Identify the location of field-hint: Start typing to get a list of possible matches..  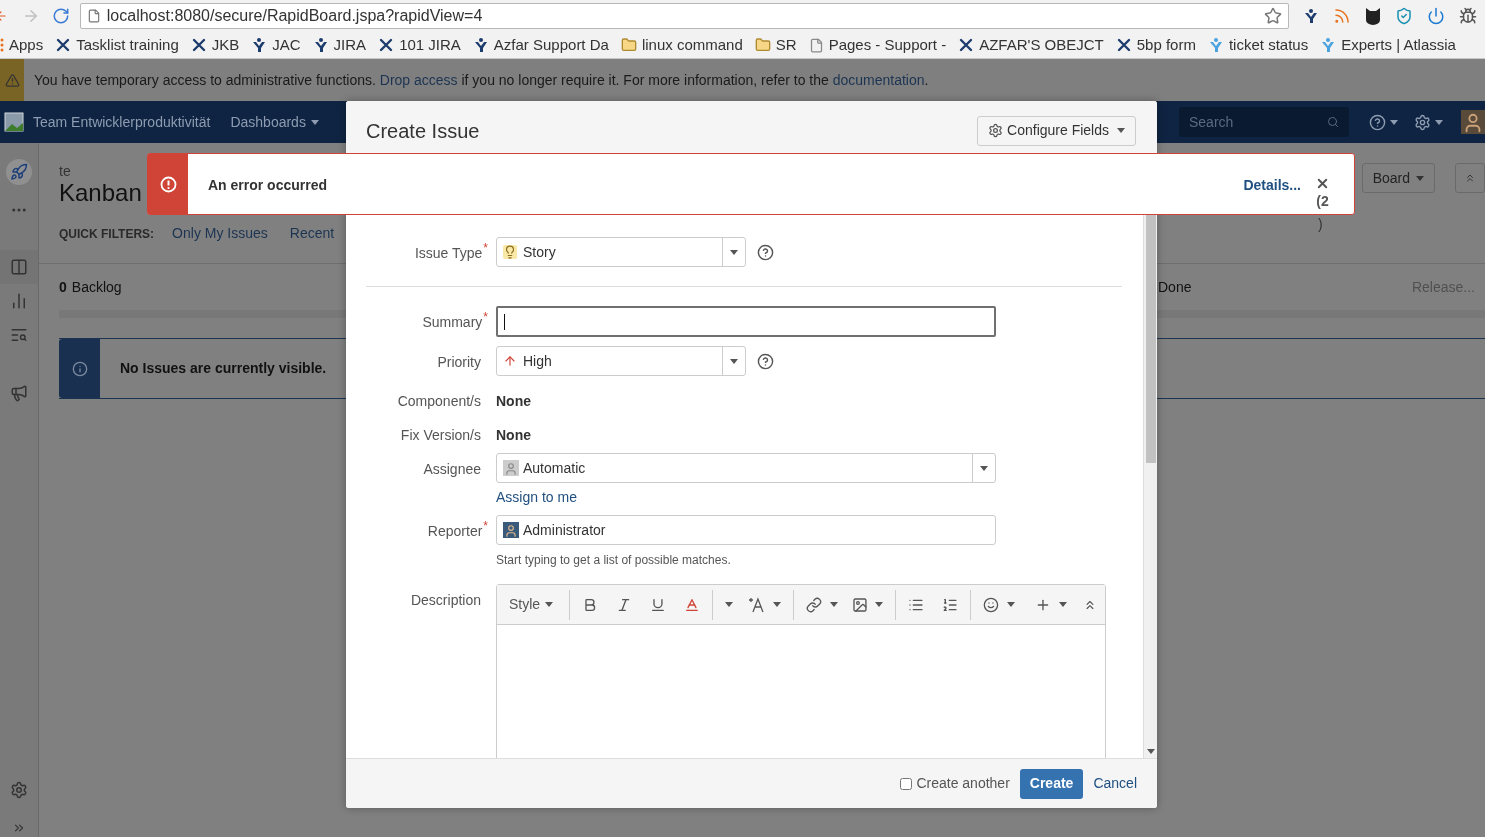
(614, 560).